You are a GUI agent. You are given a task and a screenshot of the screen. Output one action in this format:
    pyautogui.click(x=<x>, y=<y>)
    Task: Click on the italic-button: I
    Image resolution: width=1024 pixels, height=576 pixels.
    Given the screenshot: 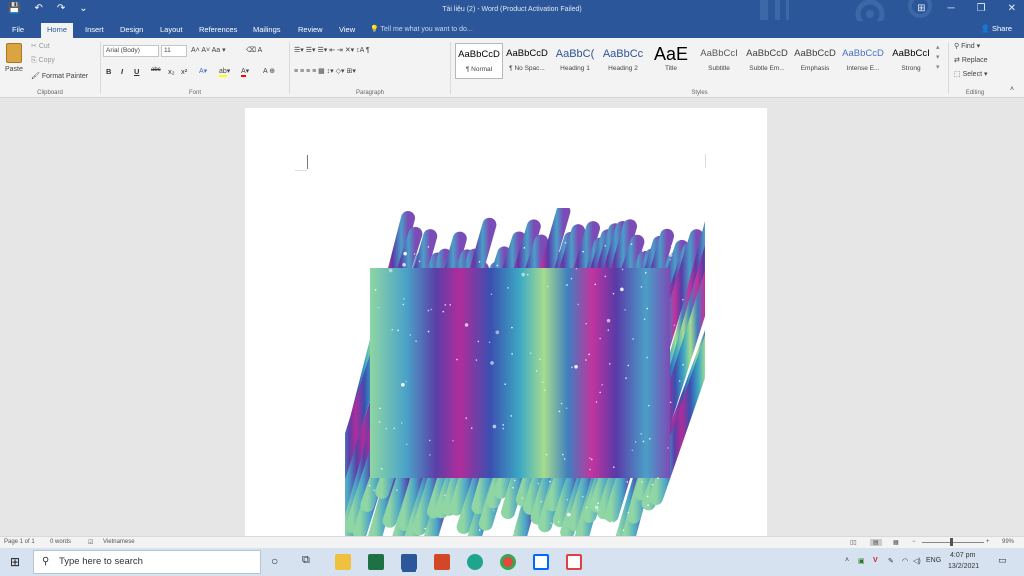 What is the action you would take?
    pyautogui.click(x=122, y=71)
    